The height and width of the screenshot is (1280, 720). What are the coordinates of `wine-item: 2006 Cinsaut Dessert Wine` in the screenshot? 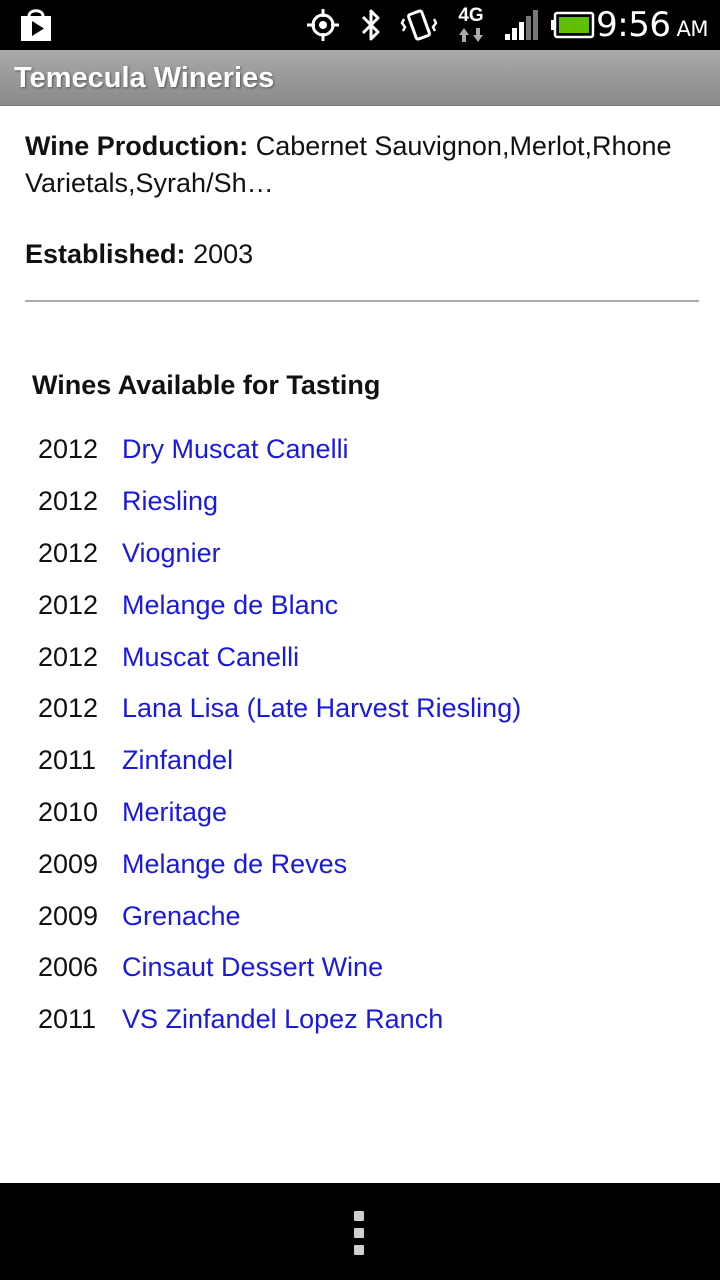 It's located at (279, 968).